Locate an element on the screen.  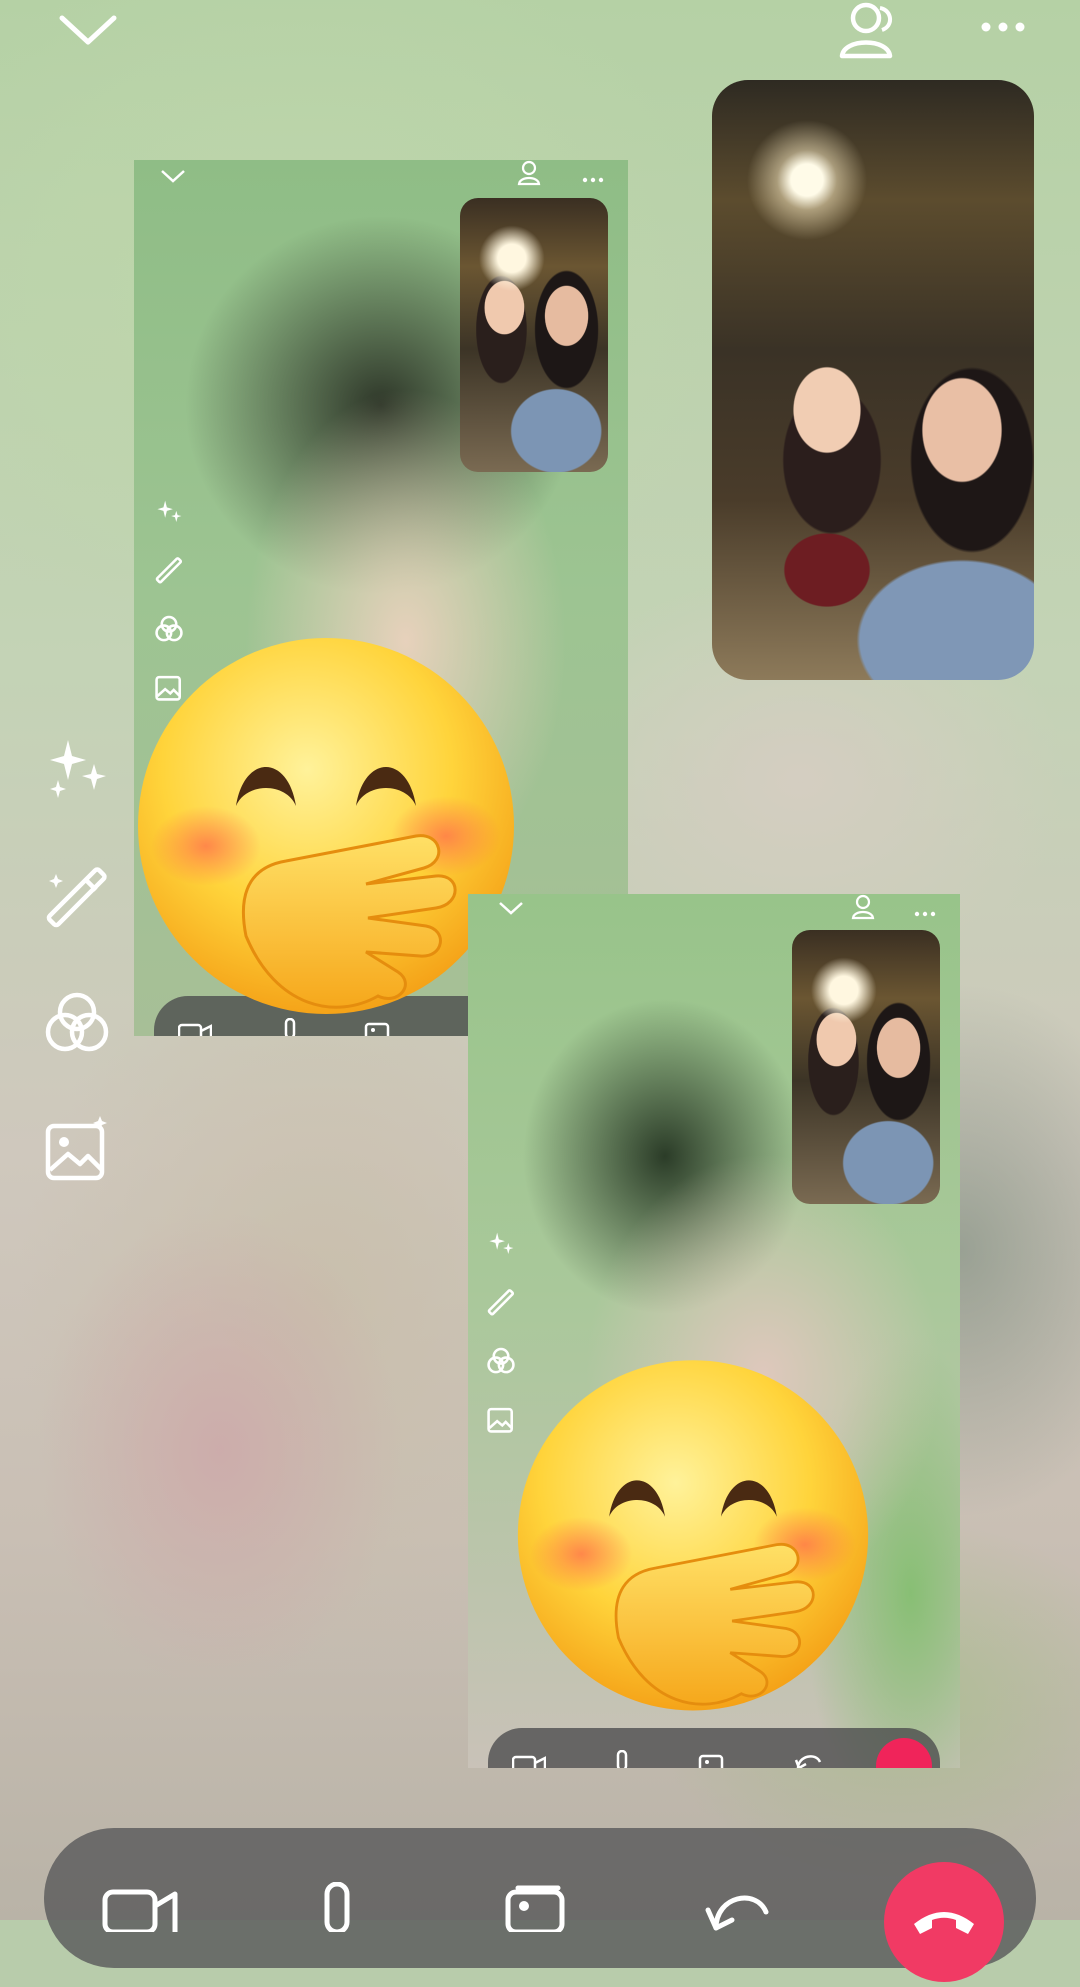
end-call-icon is located at coordinates (944, 1923).